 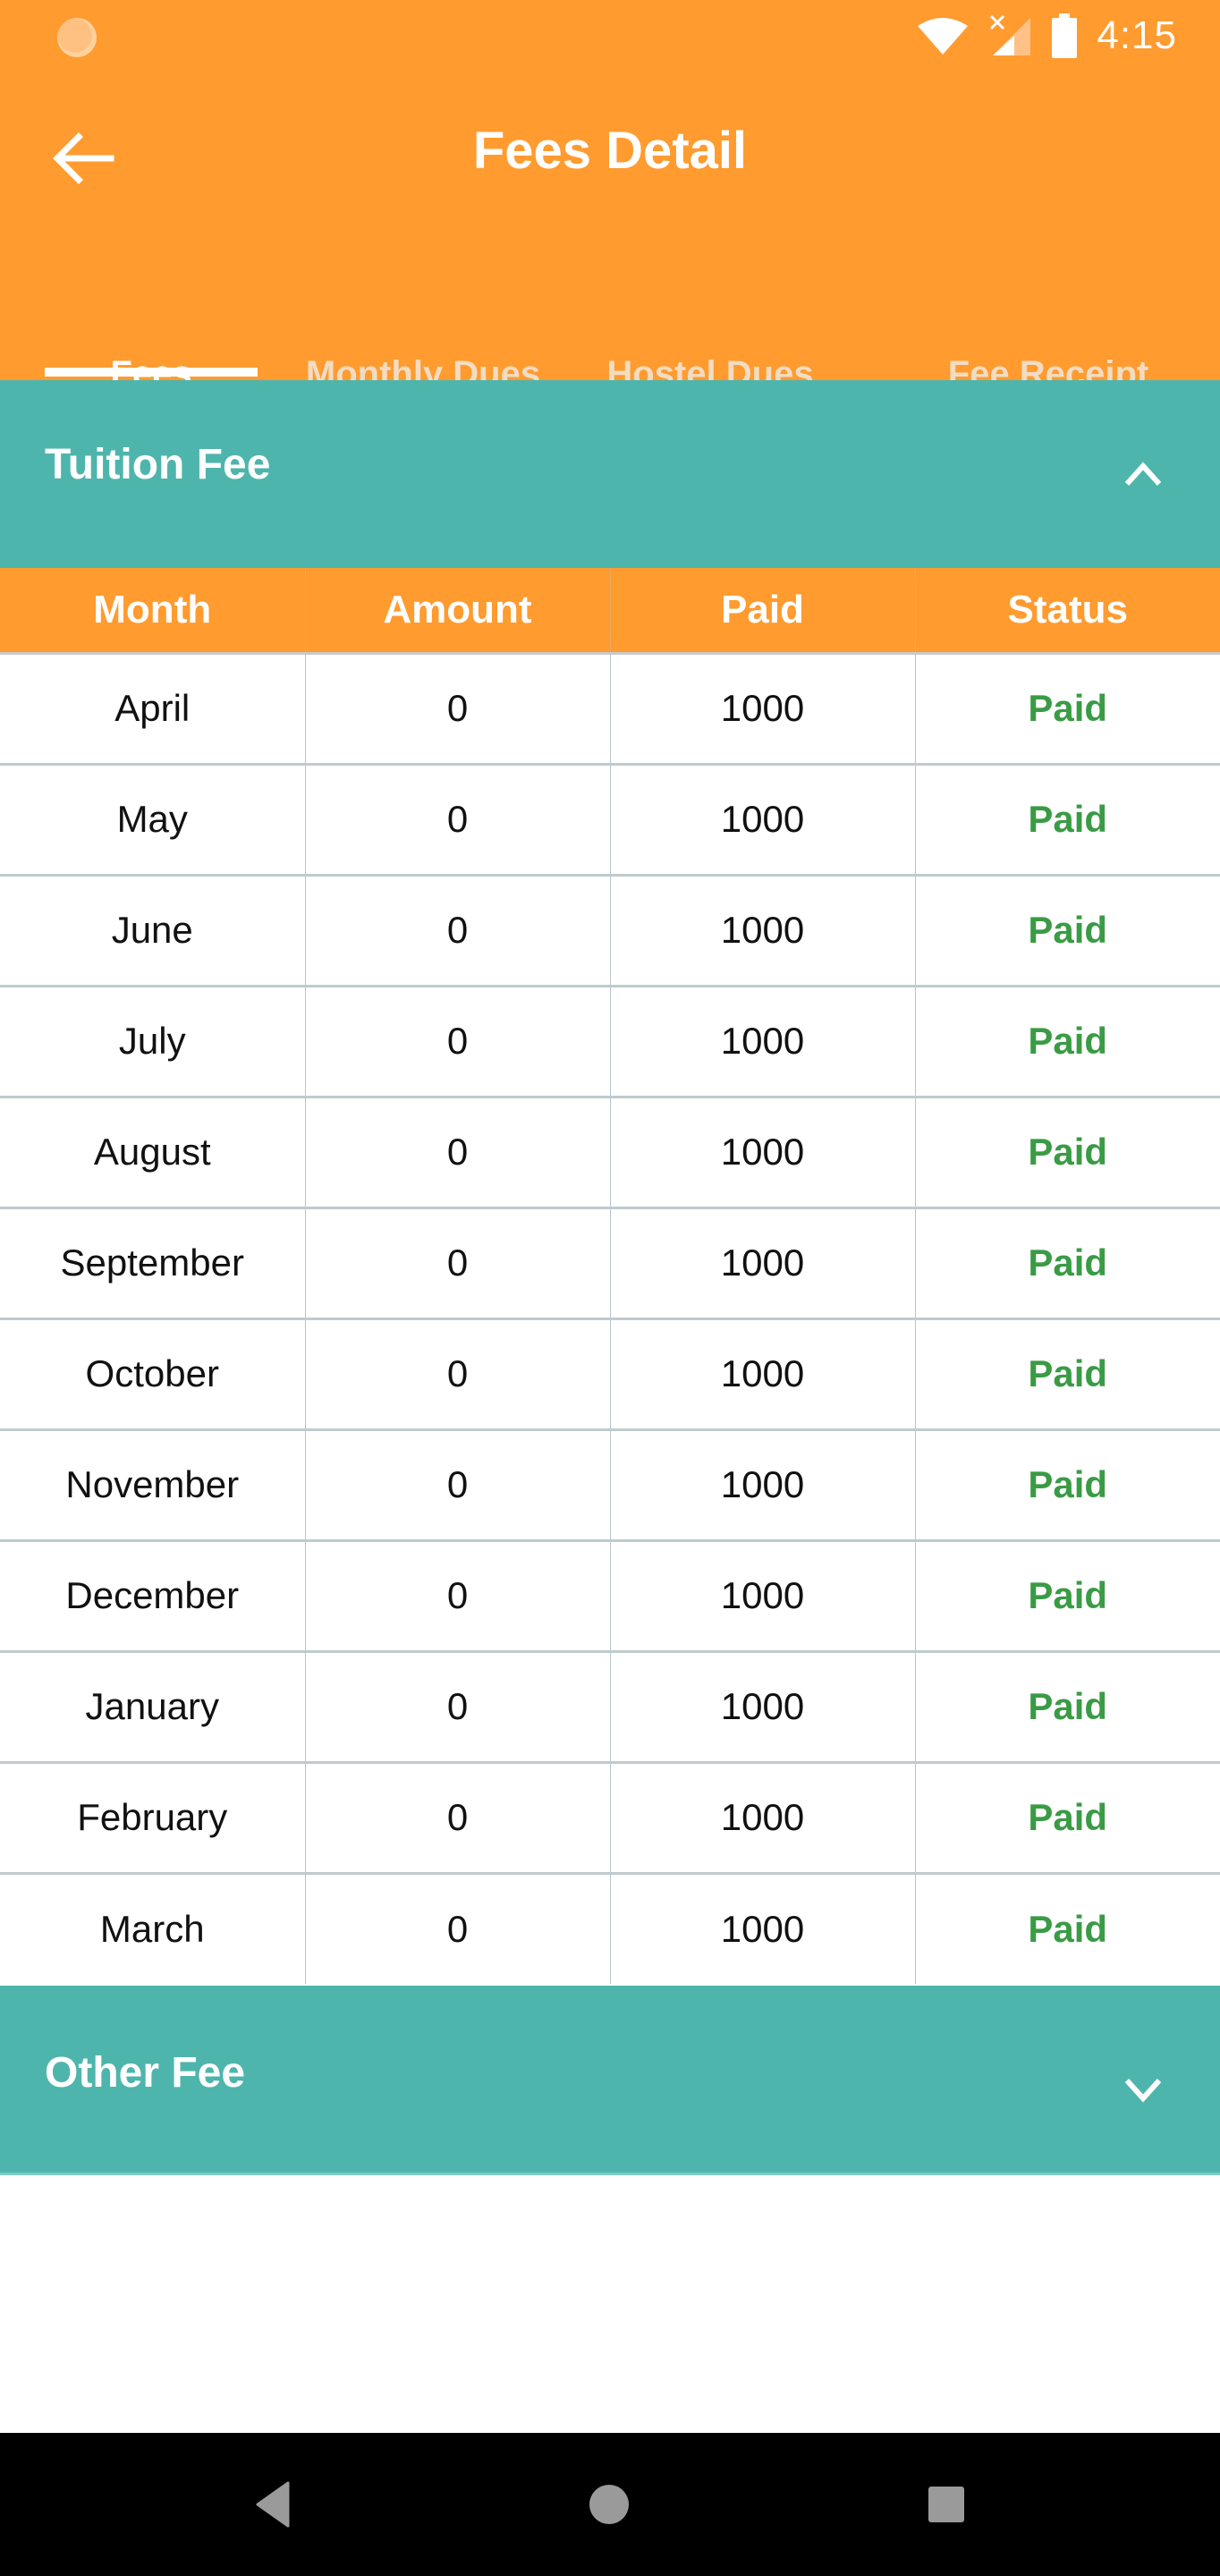 I want to click on other-fee-section-header: Other Fee, so click(x=610, y=2080).